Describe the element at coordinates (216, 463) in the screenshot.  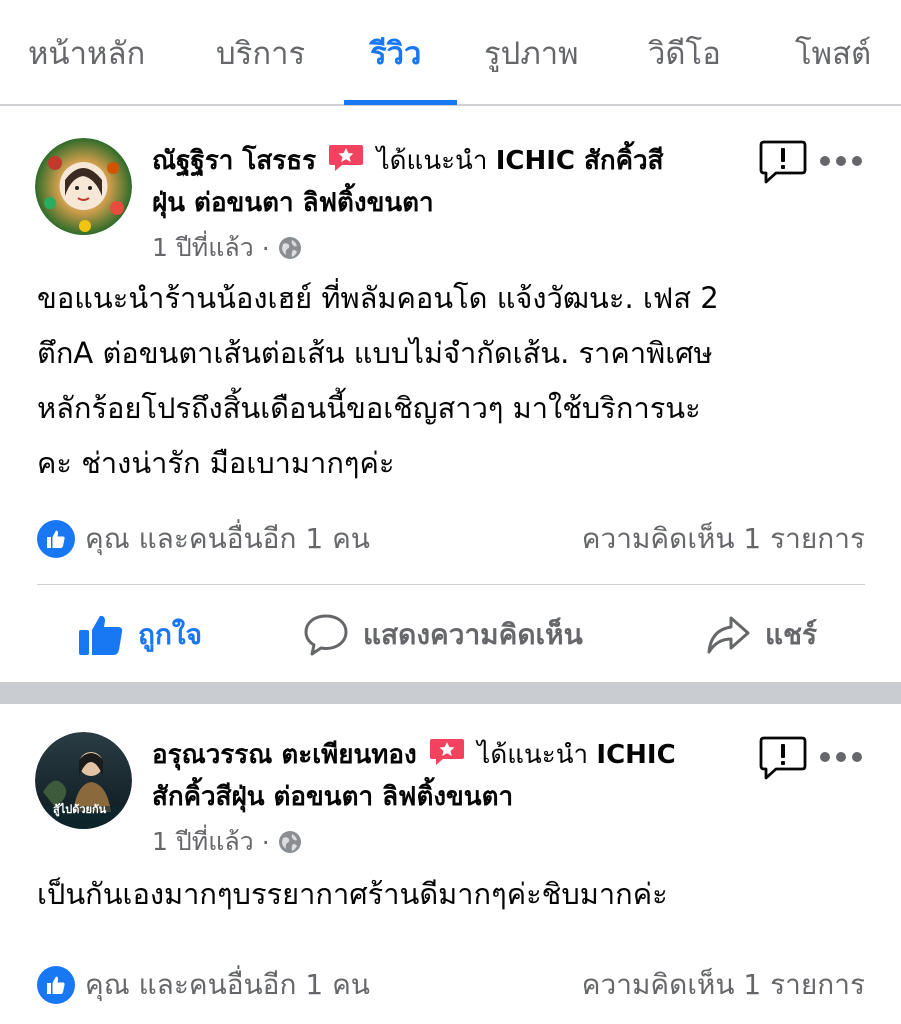
I see `post-body-line: คะ ช่างน่ารัก มือเบามากๆค่ะ` at that location.